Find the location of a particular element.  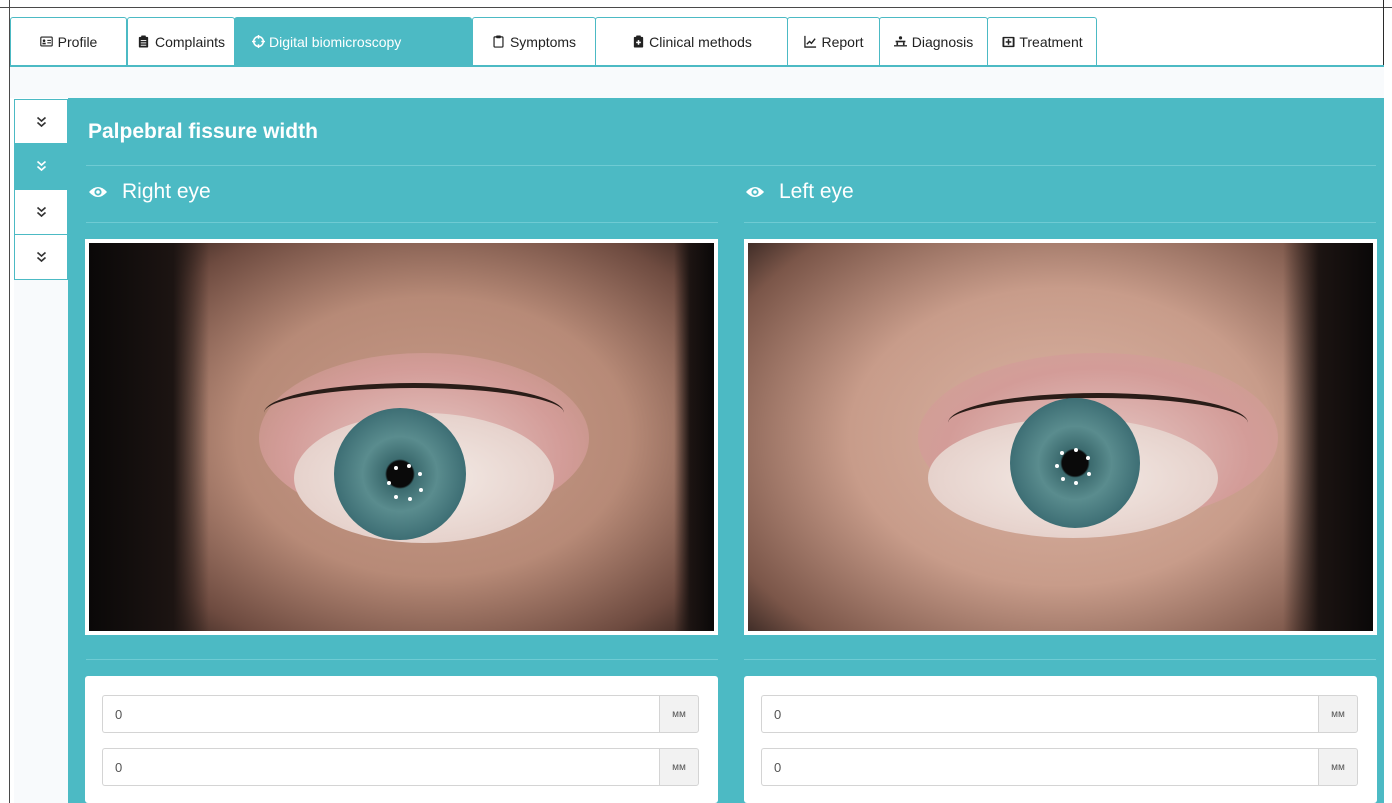

window-top-edge is located at coordinates (696, 7).